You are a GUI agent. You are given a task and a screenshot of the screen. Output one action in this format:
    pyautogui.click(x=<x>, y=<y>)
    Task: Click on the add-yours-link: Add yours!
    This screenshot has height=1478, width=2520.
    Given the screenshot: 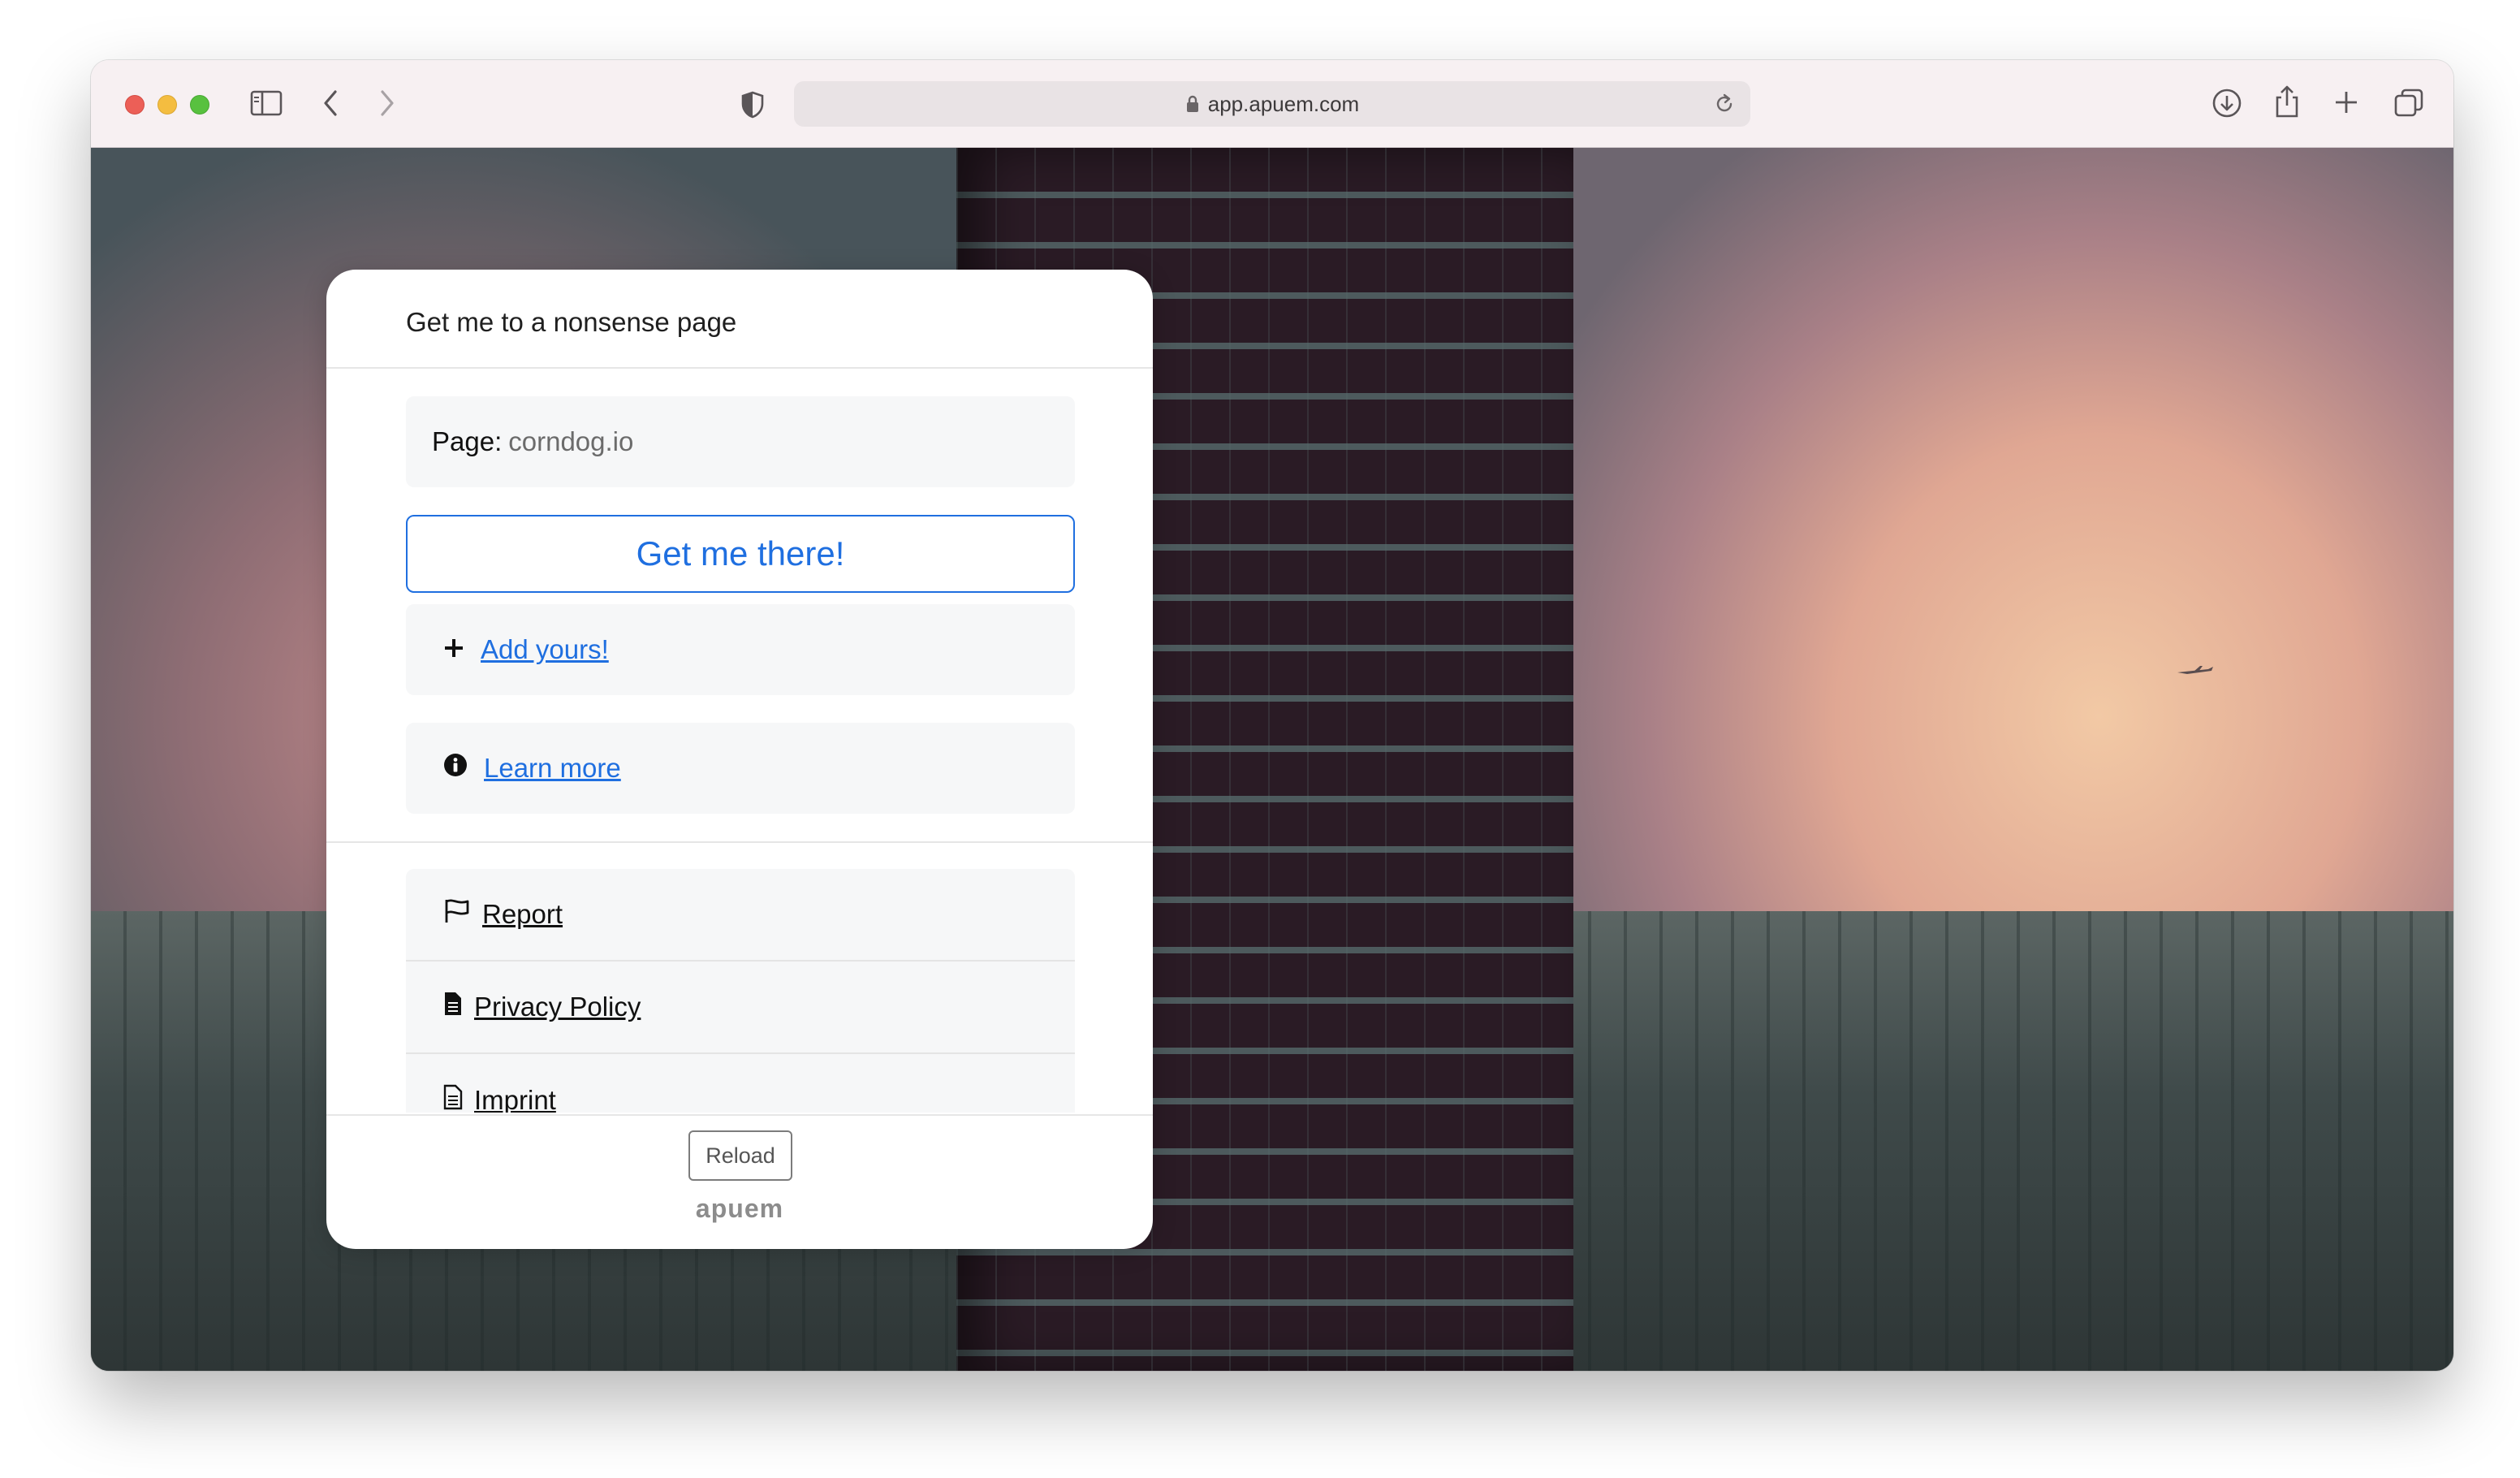 What is the action you would take?
    pyautogui.click(x=545, y=649)
    